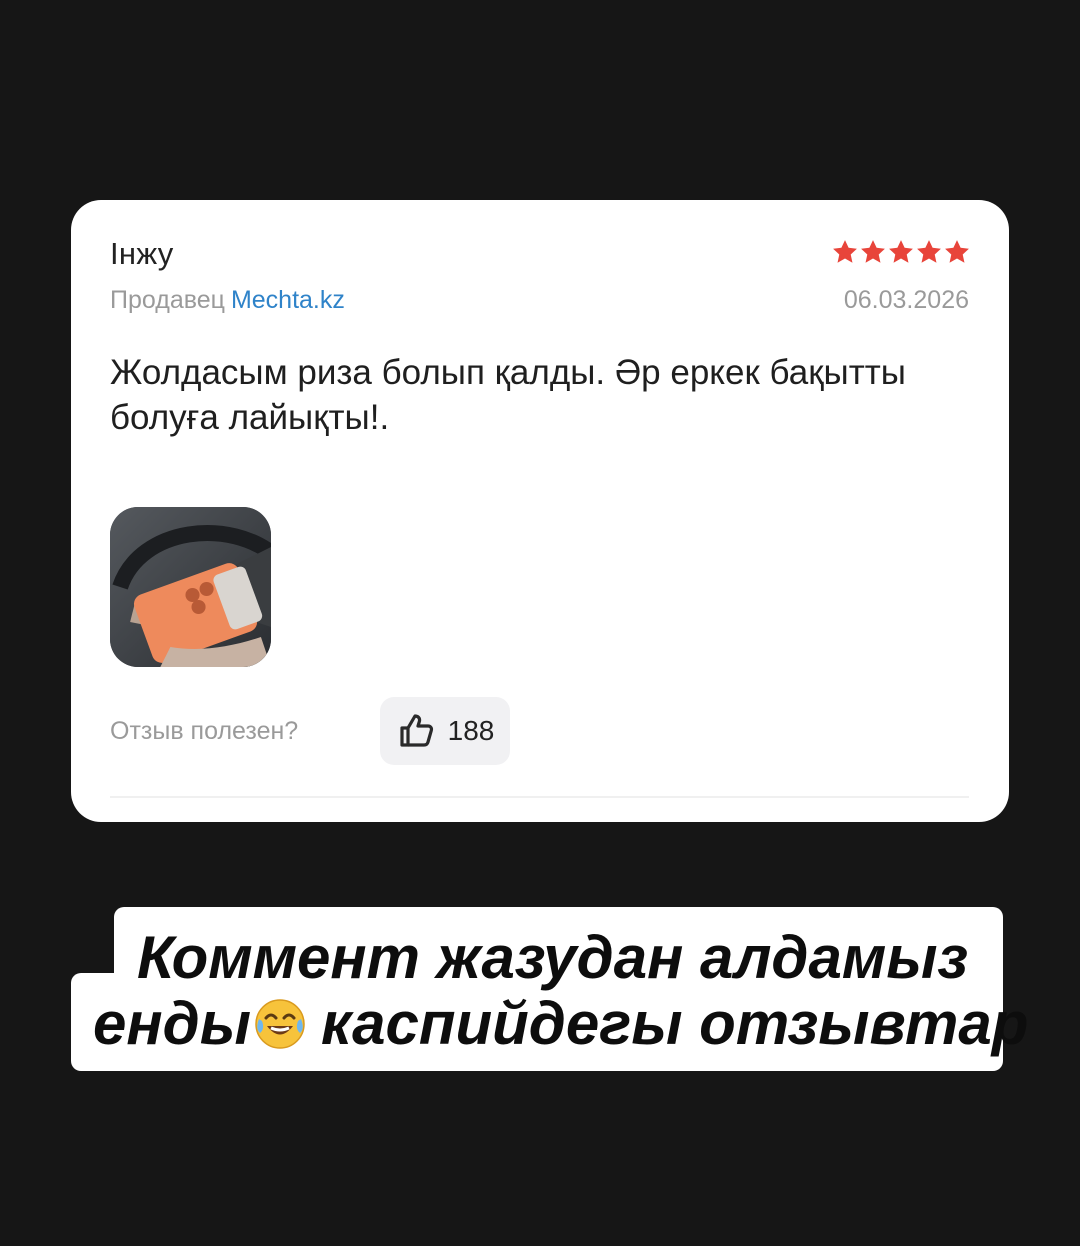 The image size is (1080, 1246). What do you see at coordinates (553, 957) in the screenshot?
I see `caption-line-1: Коммент жазудан алдамыз` at bounding box center [553, 957].